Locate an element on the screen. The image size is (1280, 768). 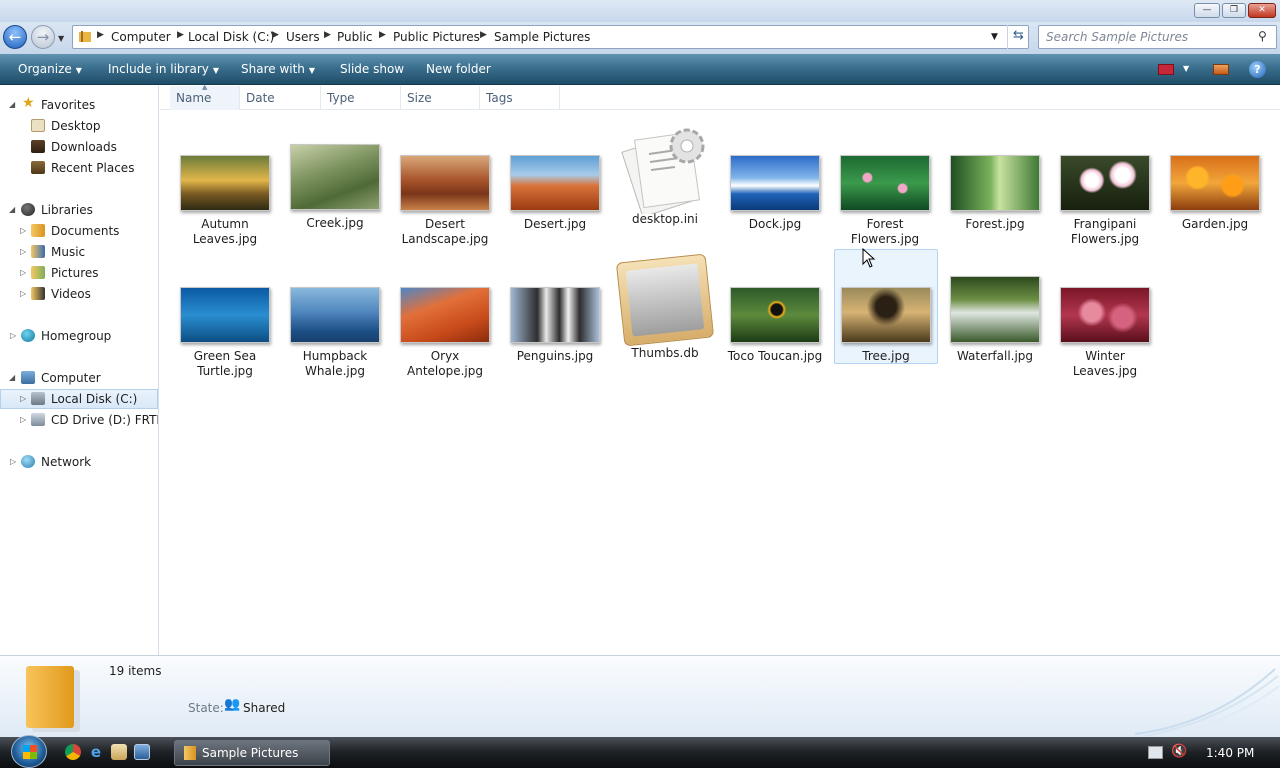
folder-icon is located at coordinates (190, 753).